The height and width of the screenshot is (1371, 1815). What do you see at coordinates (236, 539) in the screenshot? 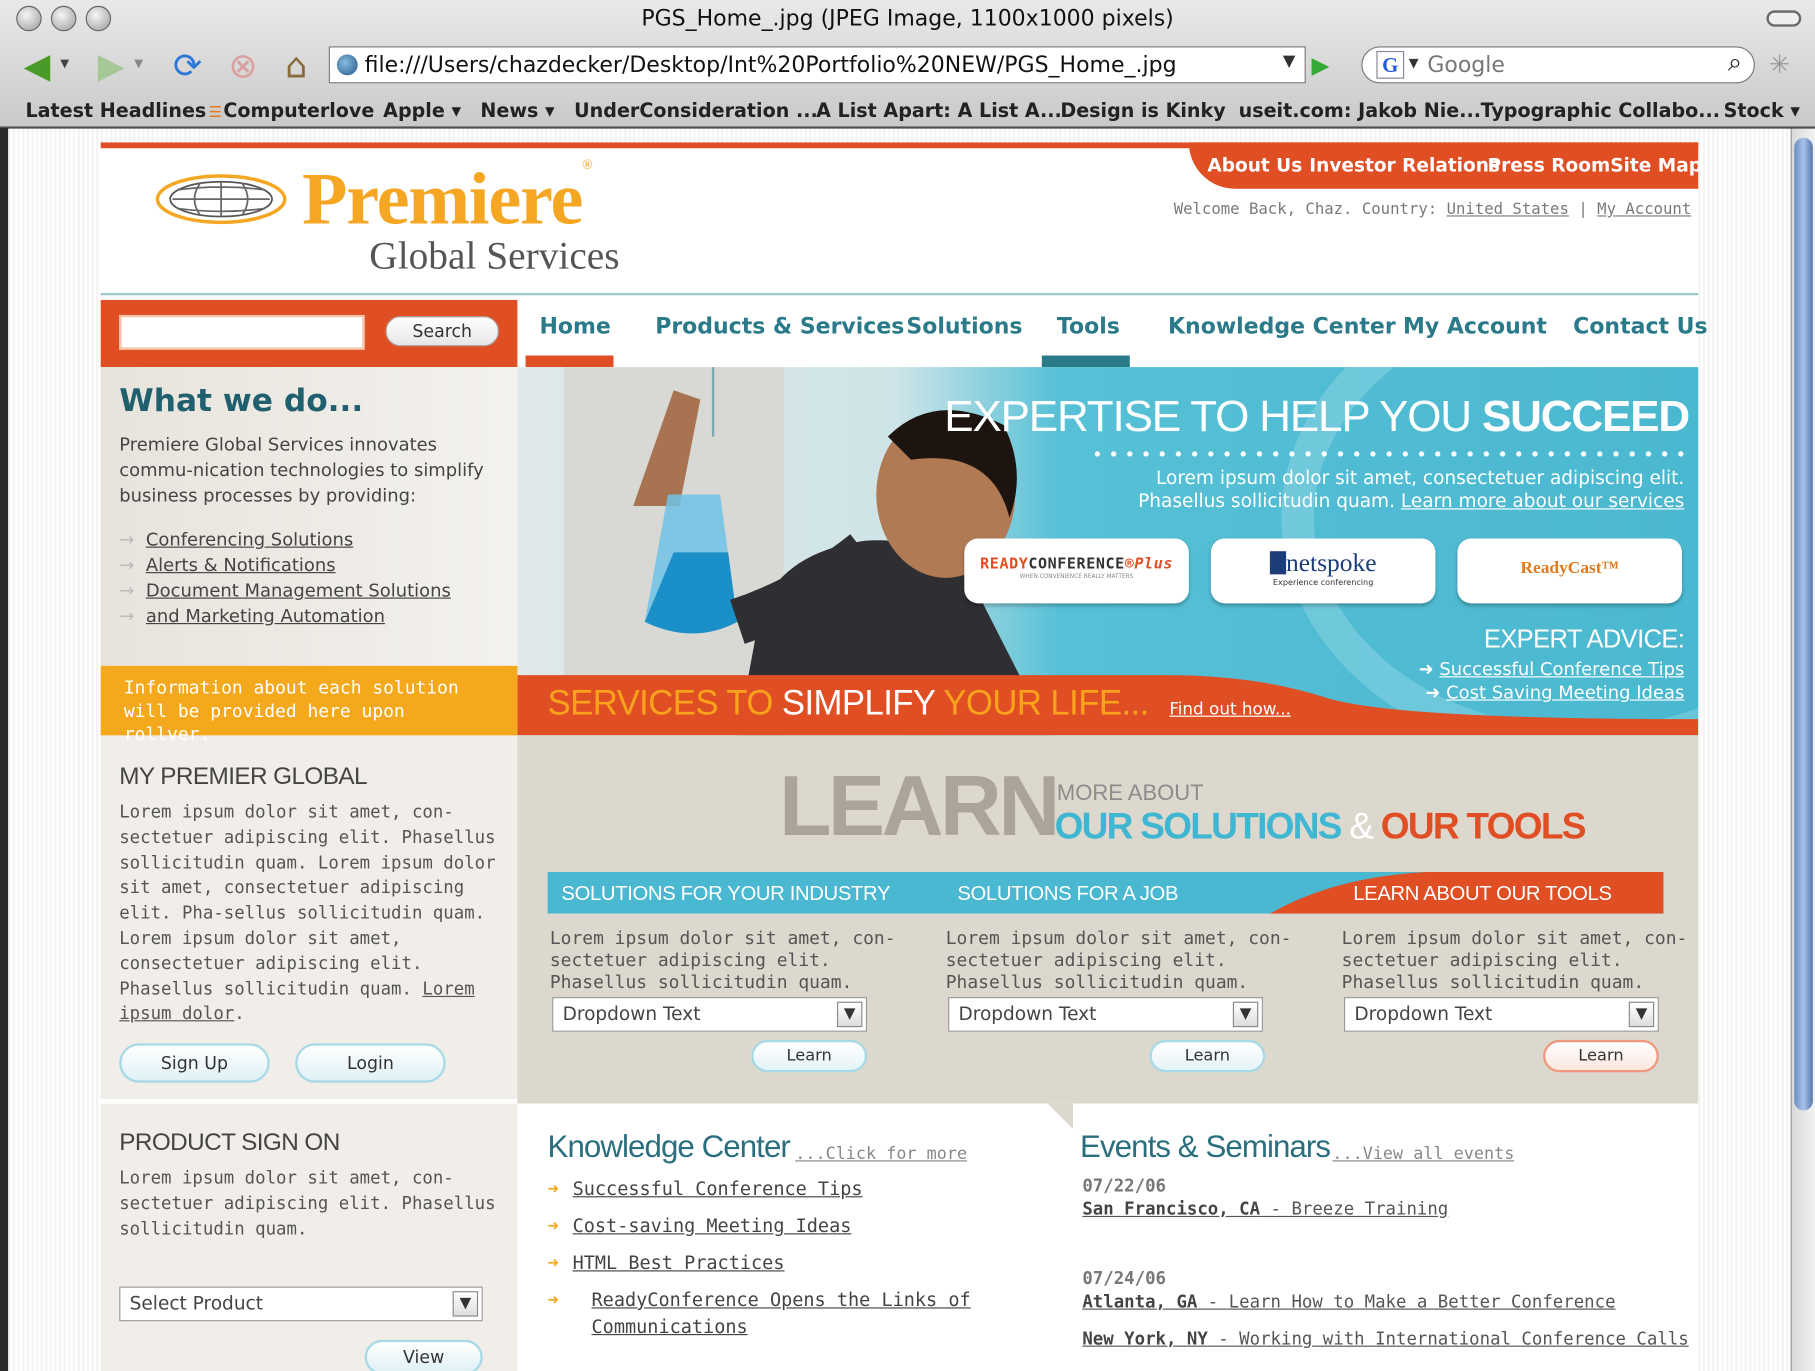
I see `solution-link: → Conferencing Solutions` at bounding box center [236, 539].